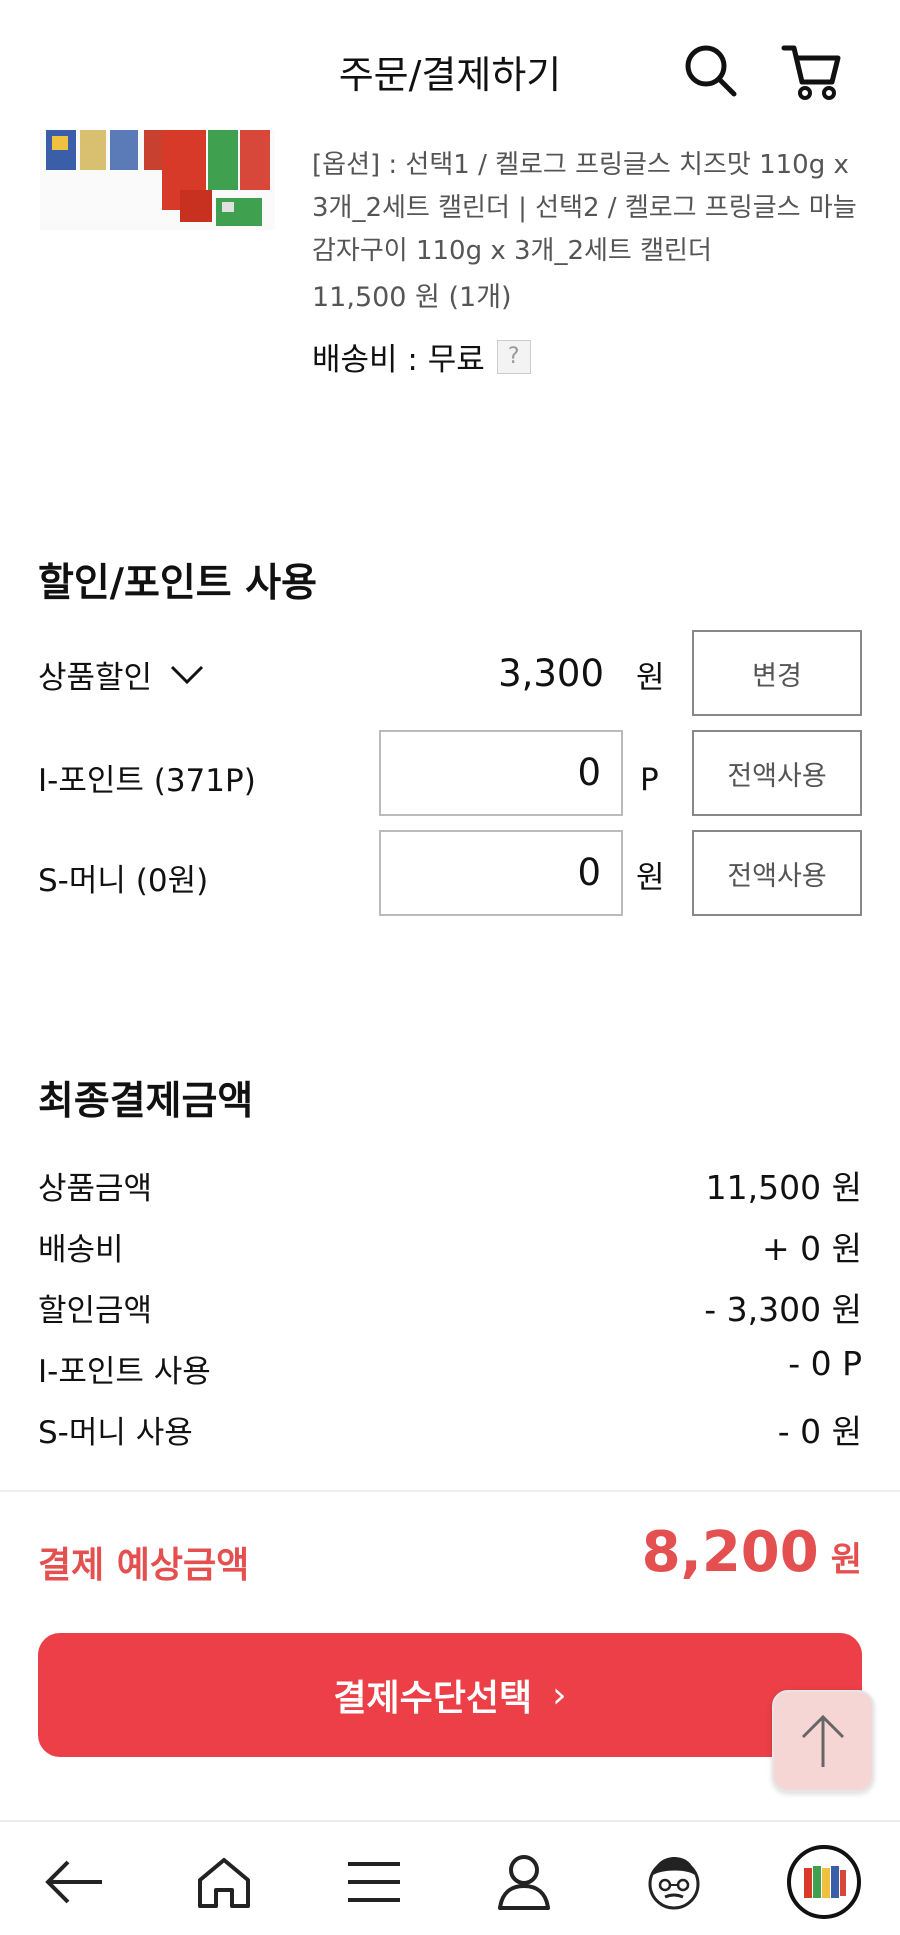 The image size is (900, 1935). I want to click on change-coupon-button: 변경, so click(777, 673).